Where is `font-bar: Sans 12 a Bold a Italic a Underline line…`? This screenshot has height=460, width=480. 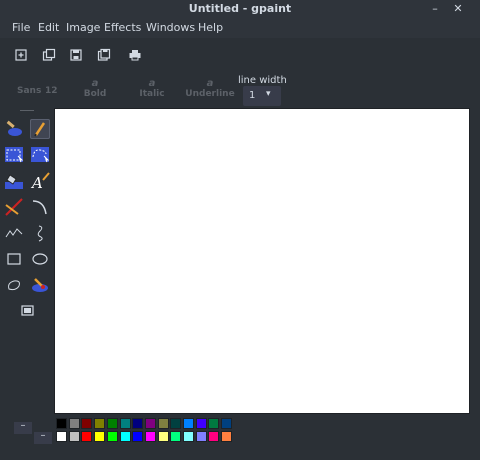 font-bar: Sans 12 a Bold a Italic a Underline line… is located at coordinates (240, 91).